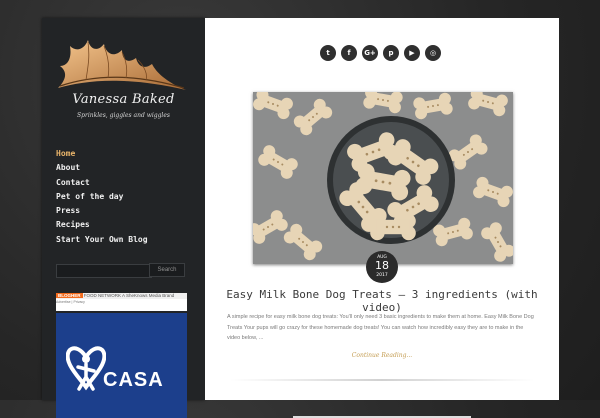 The image size is (600, 418). Describe the element at coordinates (102, 240) in the screenshot. I see `nav-item-start-your-own-blog: Start Your Own Blog` at that location.